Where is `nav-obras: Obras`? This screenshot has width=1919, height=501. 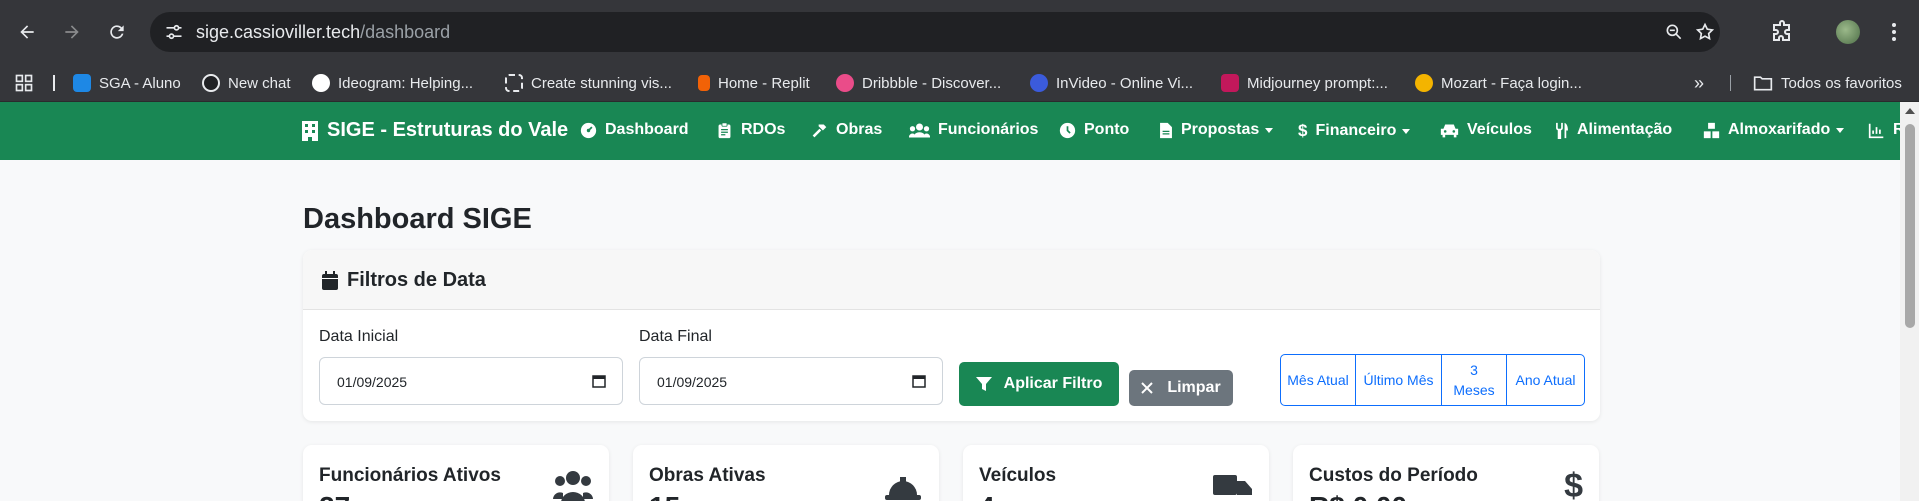
nav-obras: Obras is located at coordinates (846, 130).